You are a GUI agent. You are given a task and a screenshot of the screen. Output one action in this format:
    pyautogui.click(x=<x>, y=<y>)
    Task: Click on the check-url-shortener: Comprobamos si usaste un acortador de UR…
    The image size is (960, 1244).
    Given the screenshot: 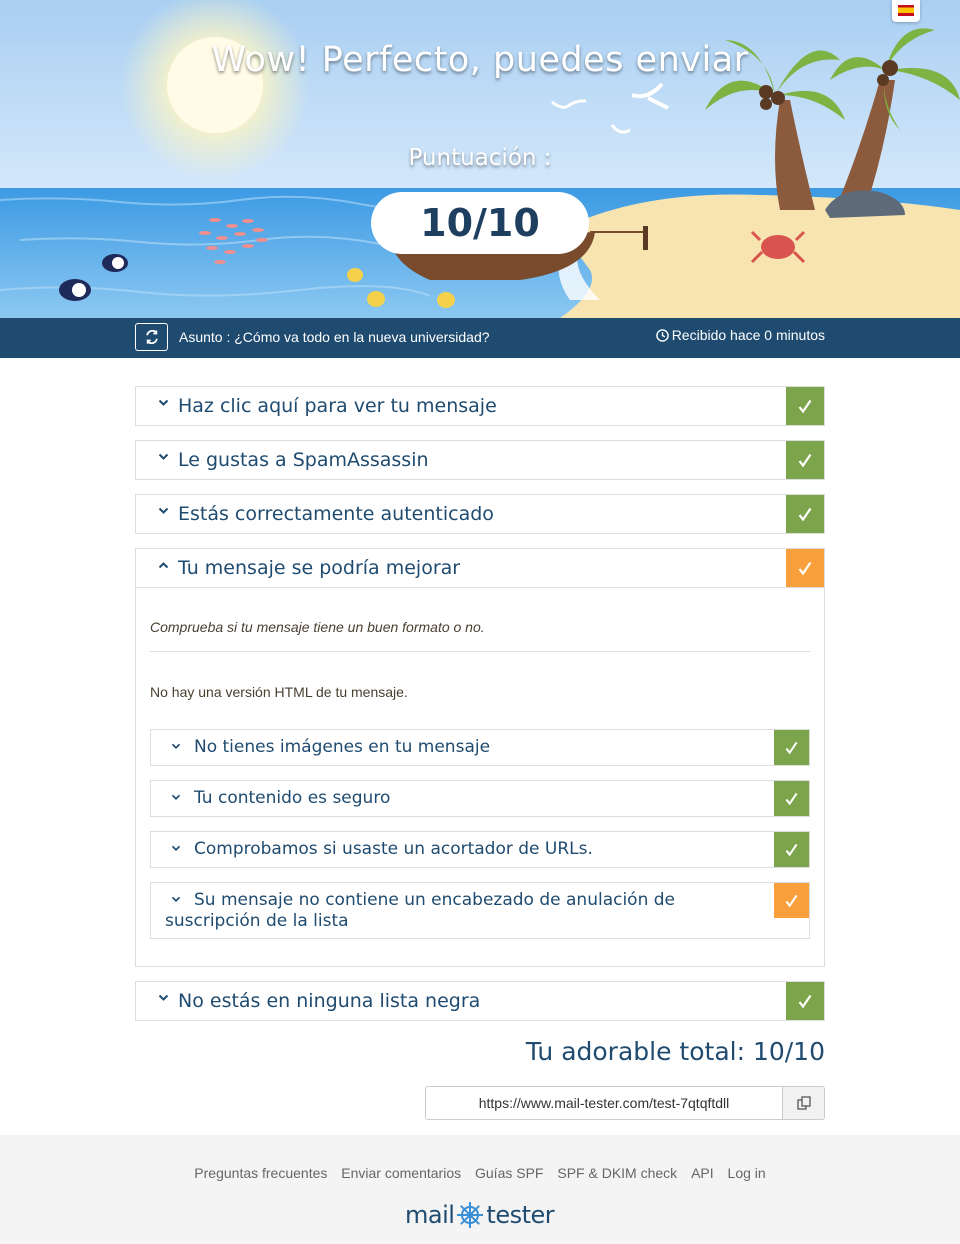 What is the action you would take?
    pyautogui.click(x=480, y=849)
    